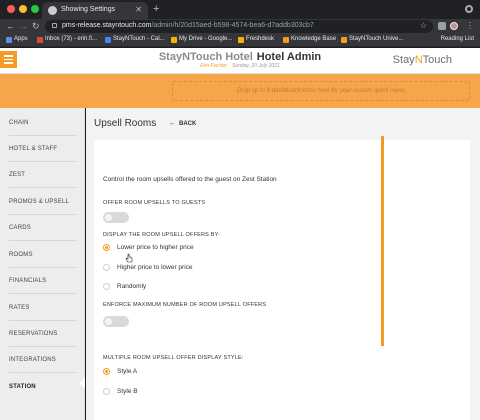  What do you see at coordinates (124, 286) in the screenshot?
I see `radio-randomly: Randomly` at bounding box center [124, 286].